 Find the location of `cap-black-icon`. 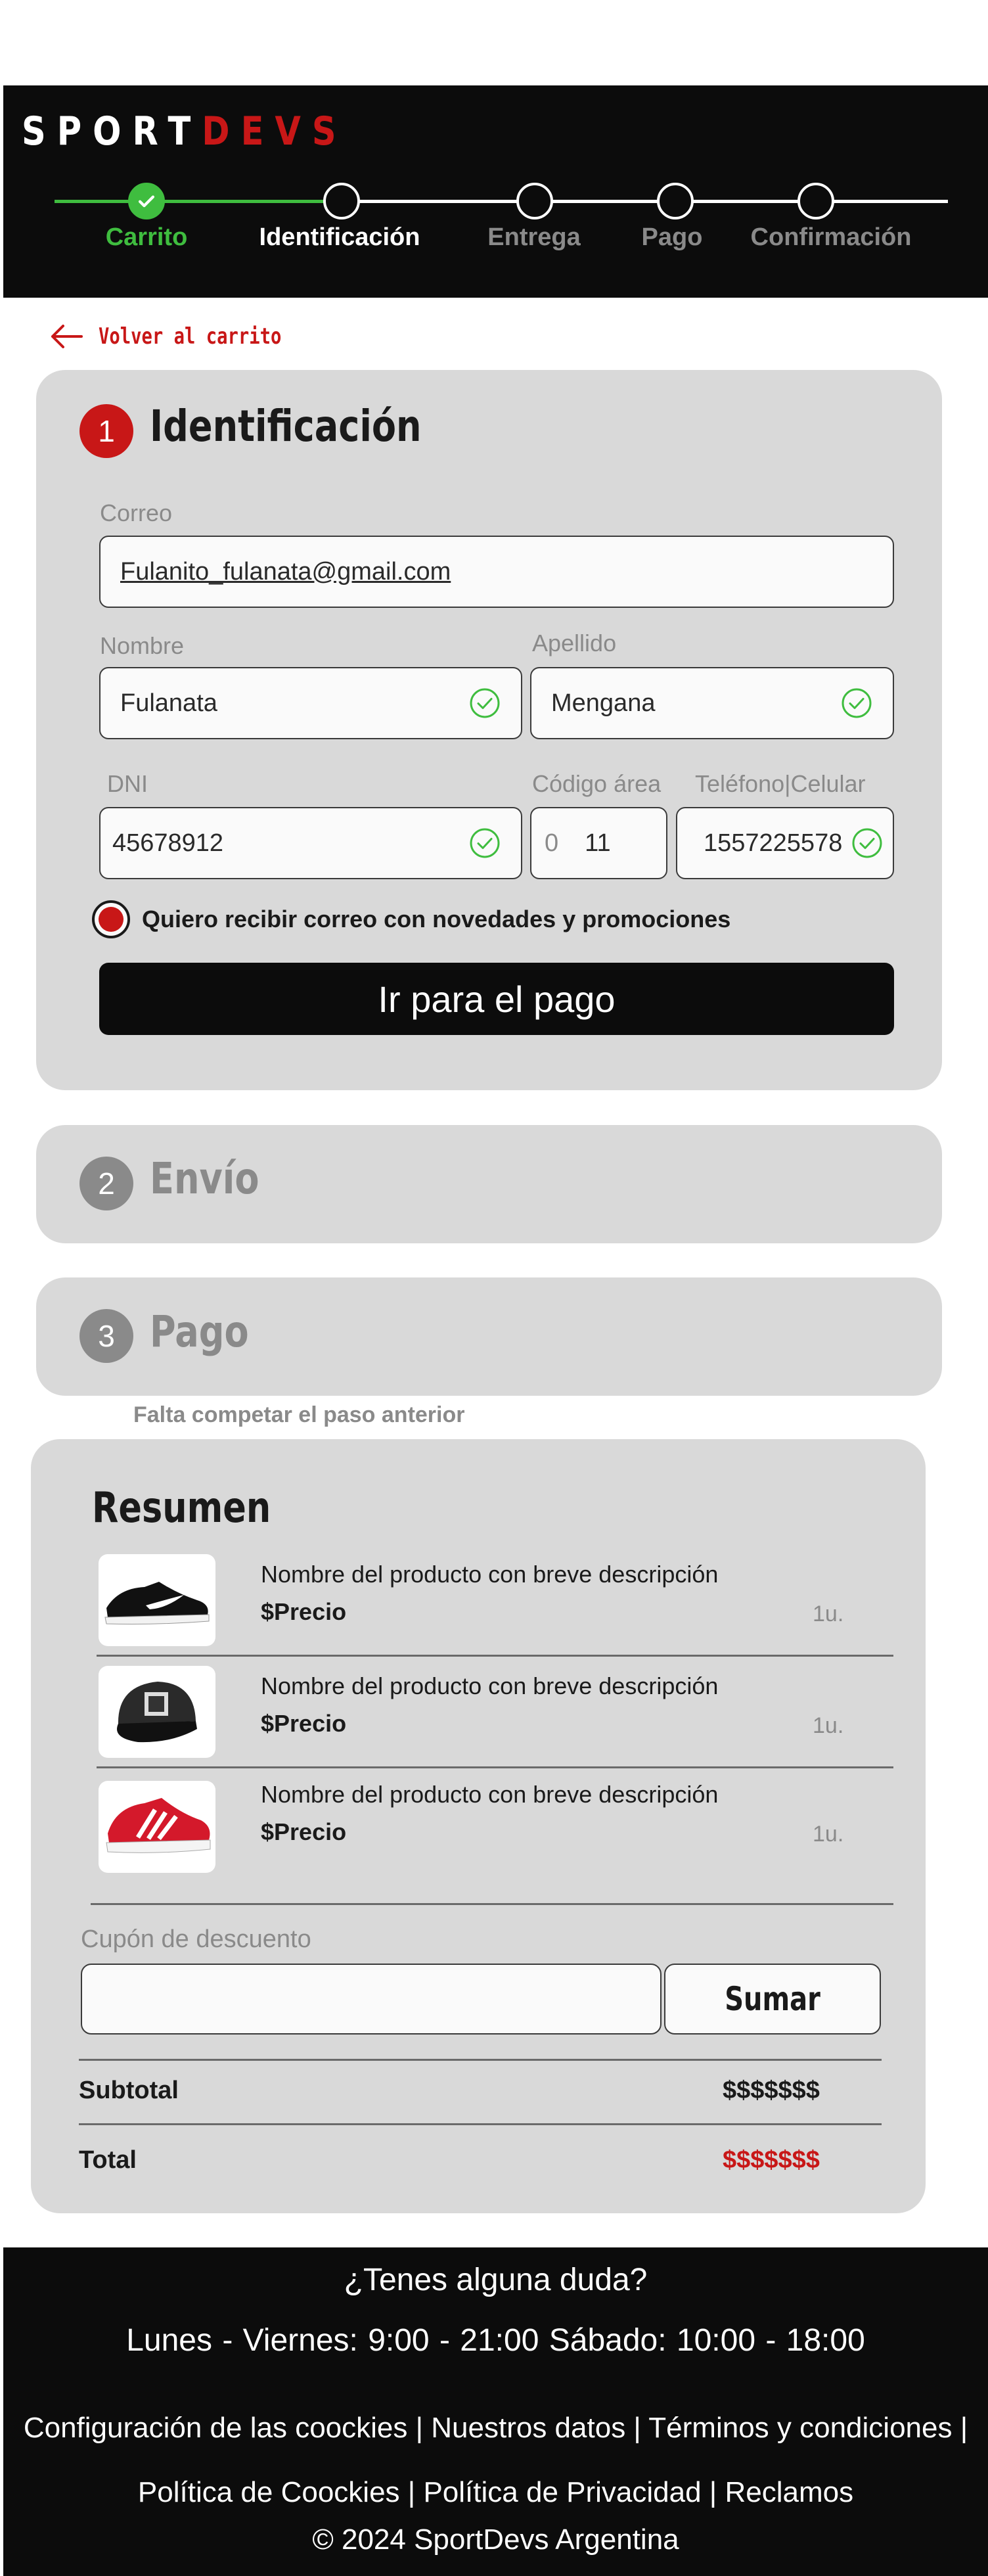

cap-black-icon is located at coordinates (157, 1713).